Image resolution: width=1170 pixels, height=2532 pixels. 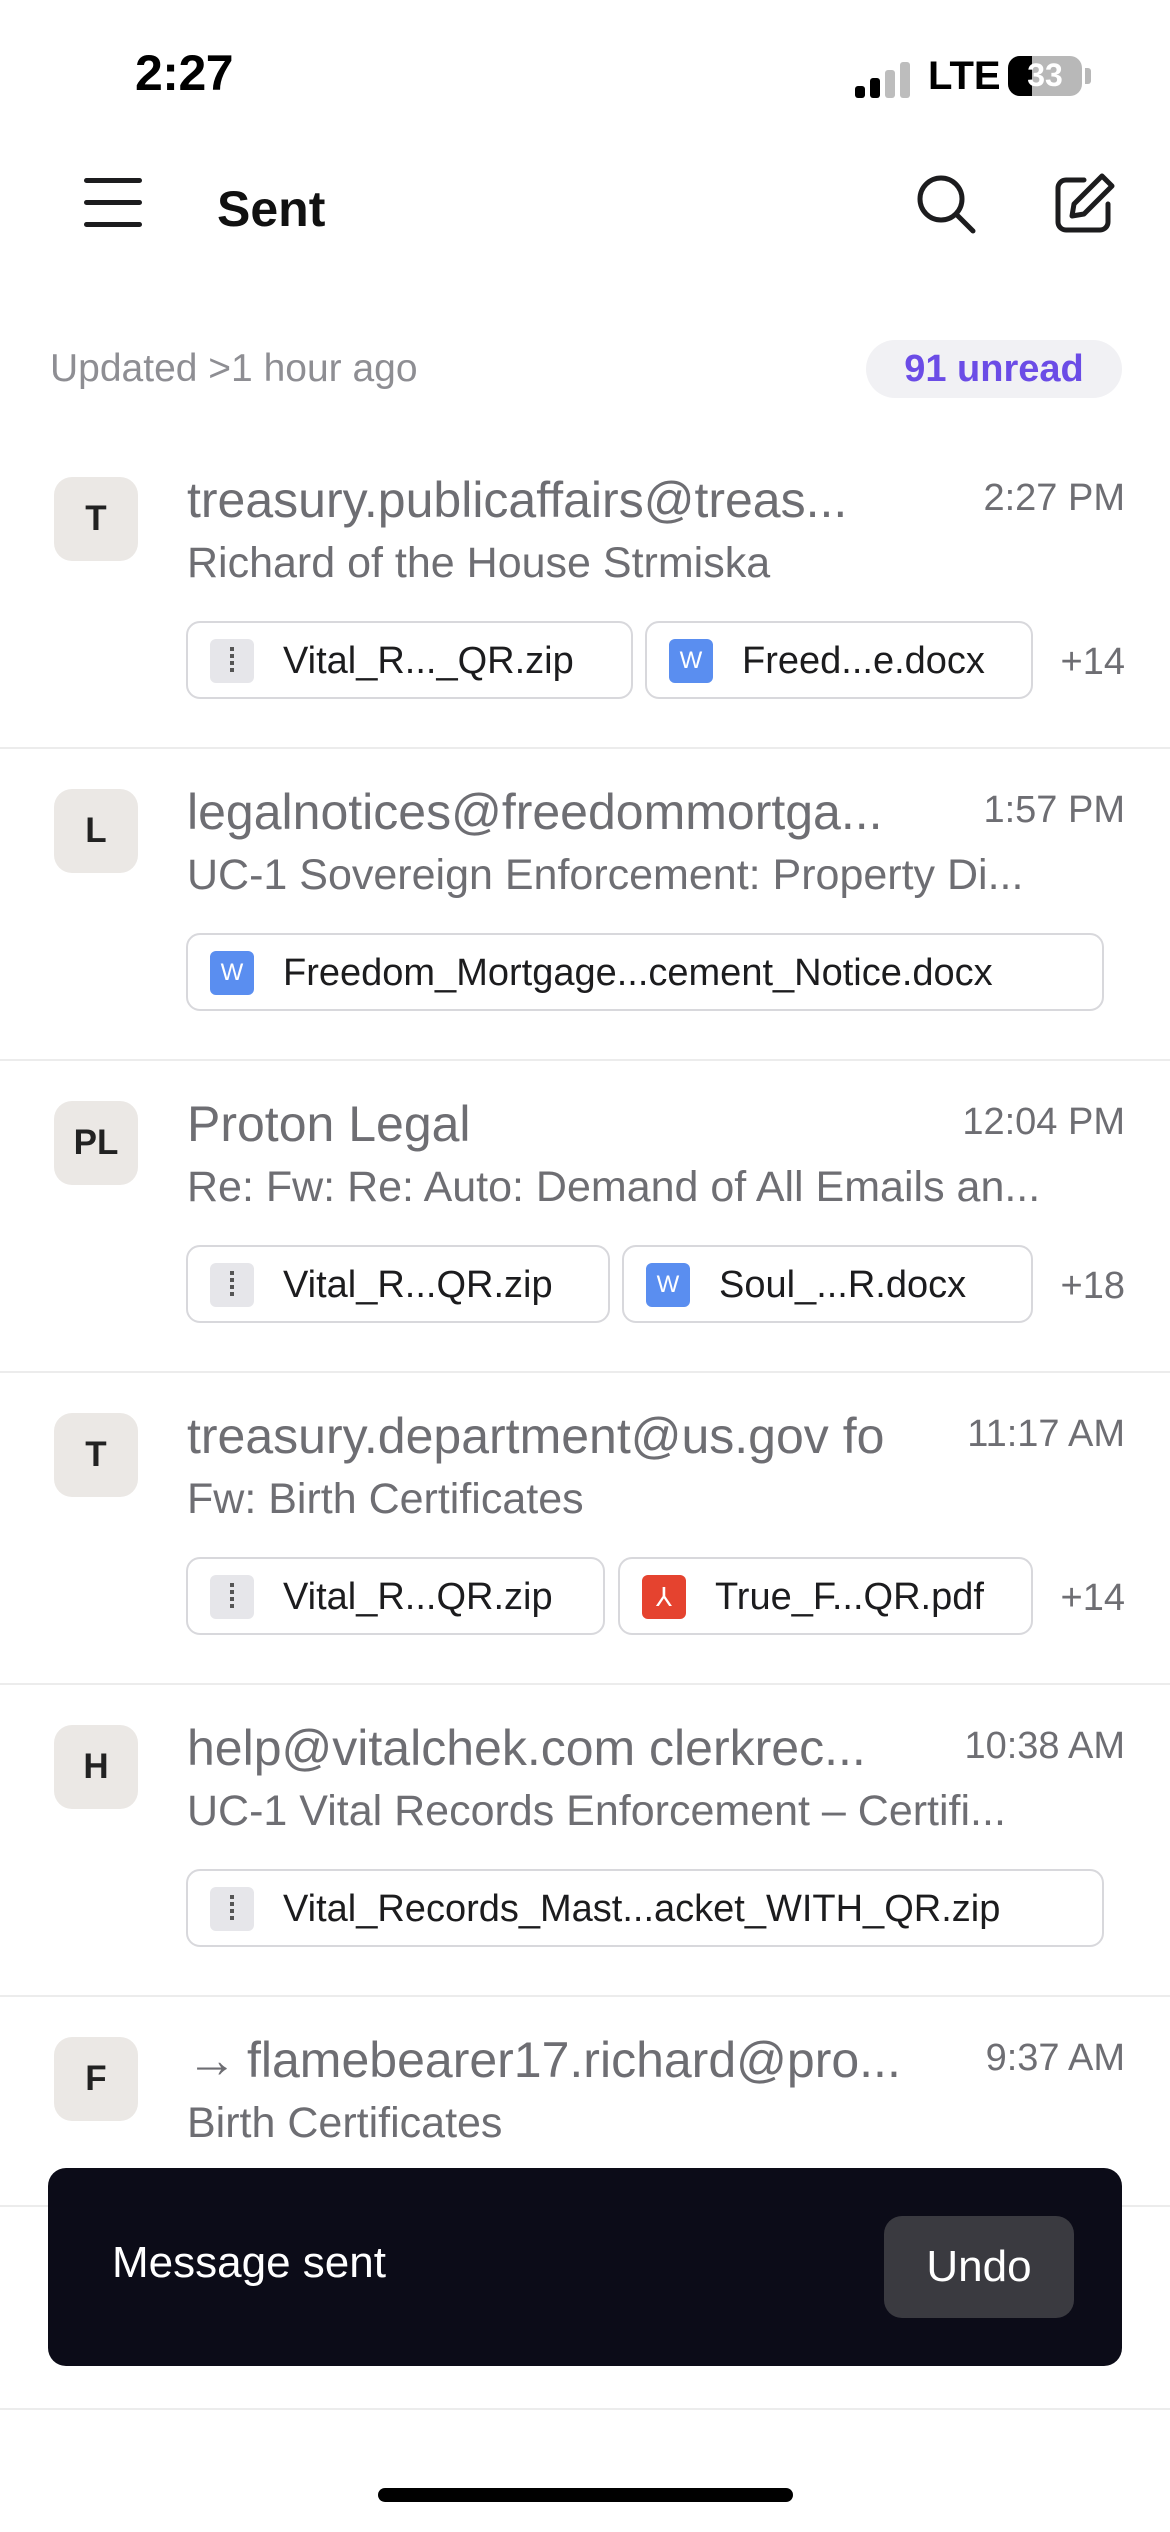 I want to click on battery-icon: 33, so click(x=1045, y=76).